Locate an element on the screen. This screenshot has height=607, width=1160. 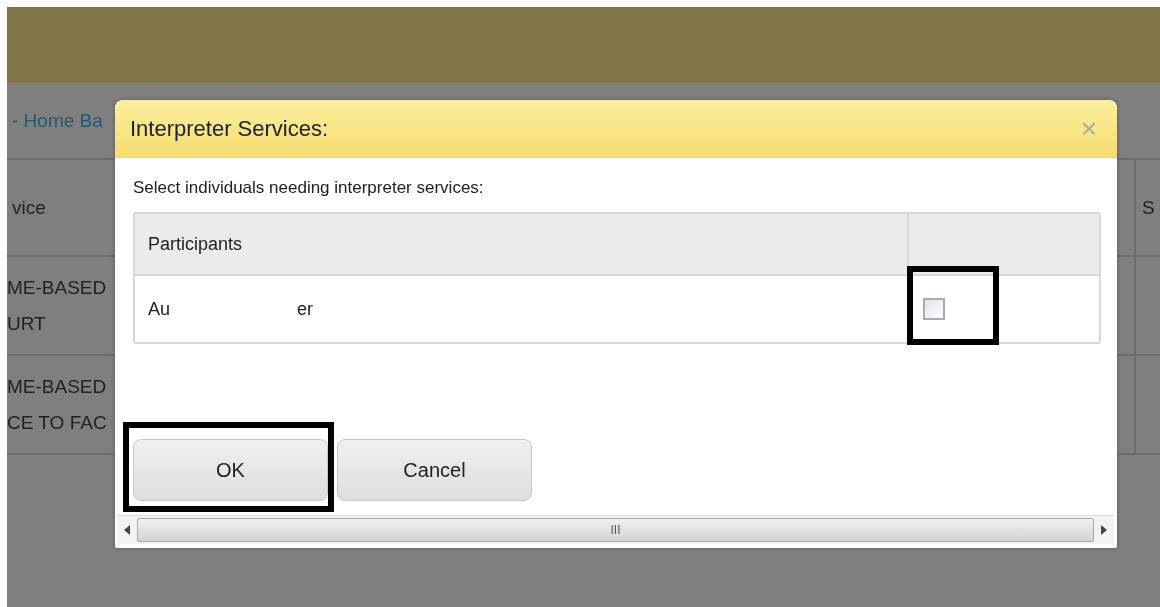
dialog-title: Interpreter Services: is located at coordinates (229, 128).